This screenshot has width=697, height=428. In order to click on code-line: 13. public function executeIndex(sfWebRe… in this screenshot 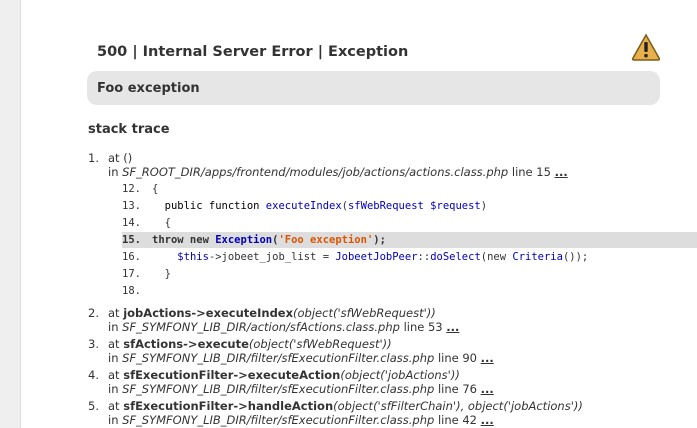, I will do `click(305, 206)`.